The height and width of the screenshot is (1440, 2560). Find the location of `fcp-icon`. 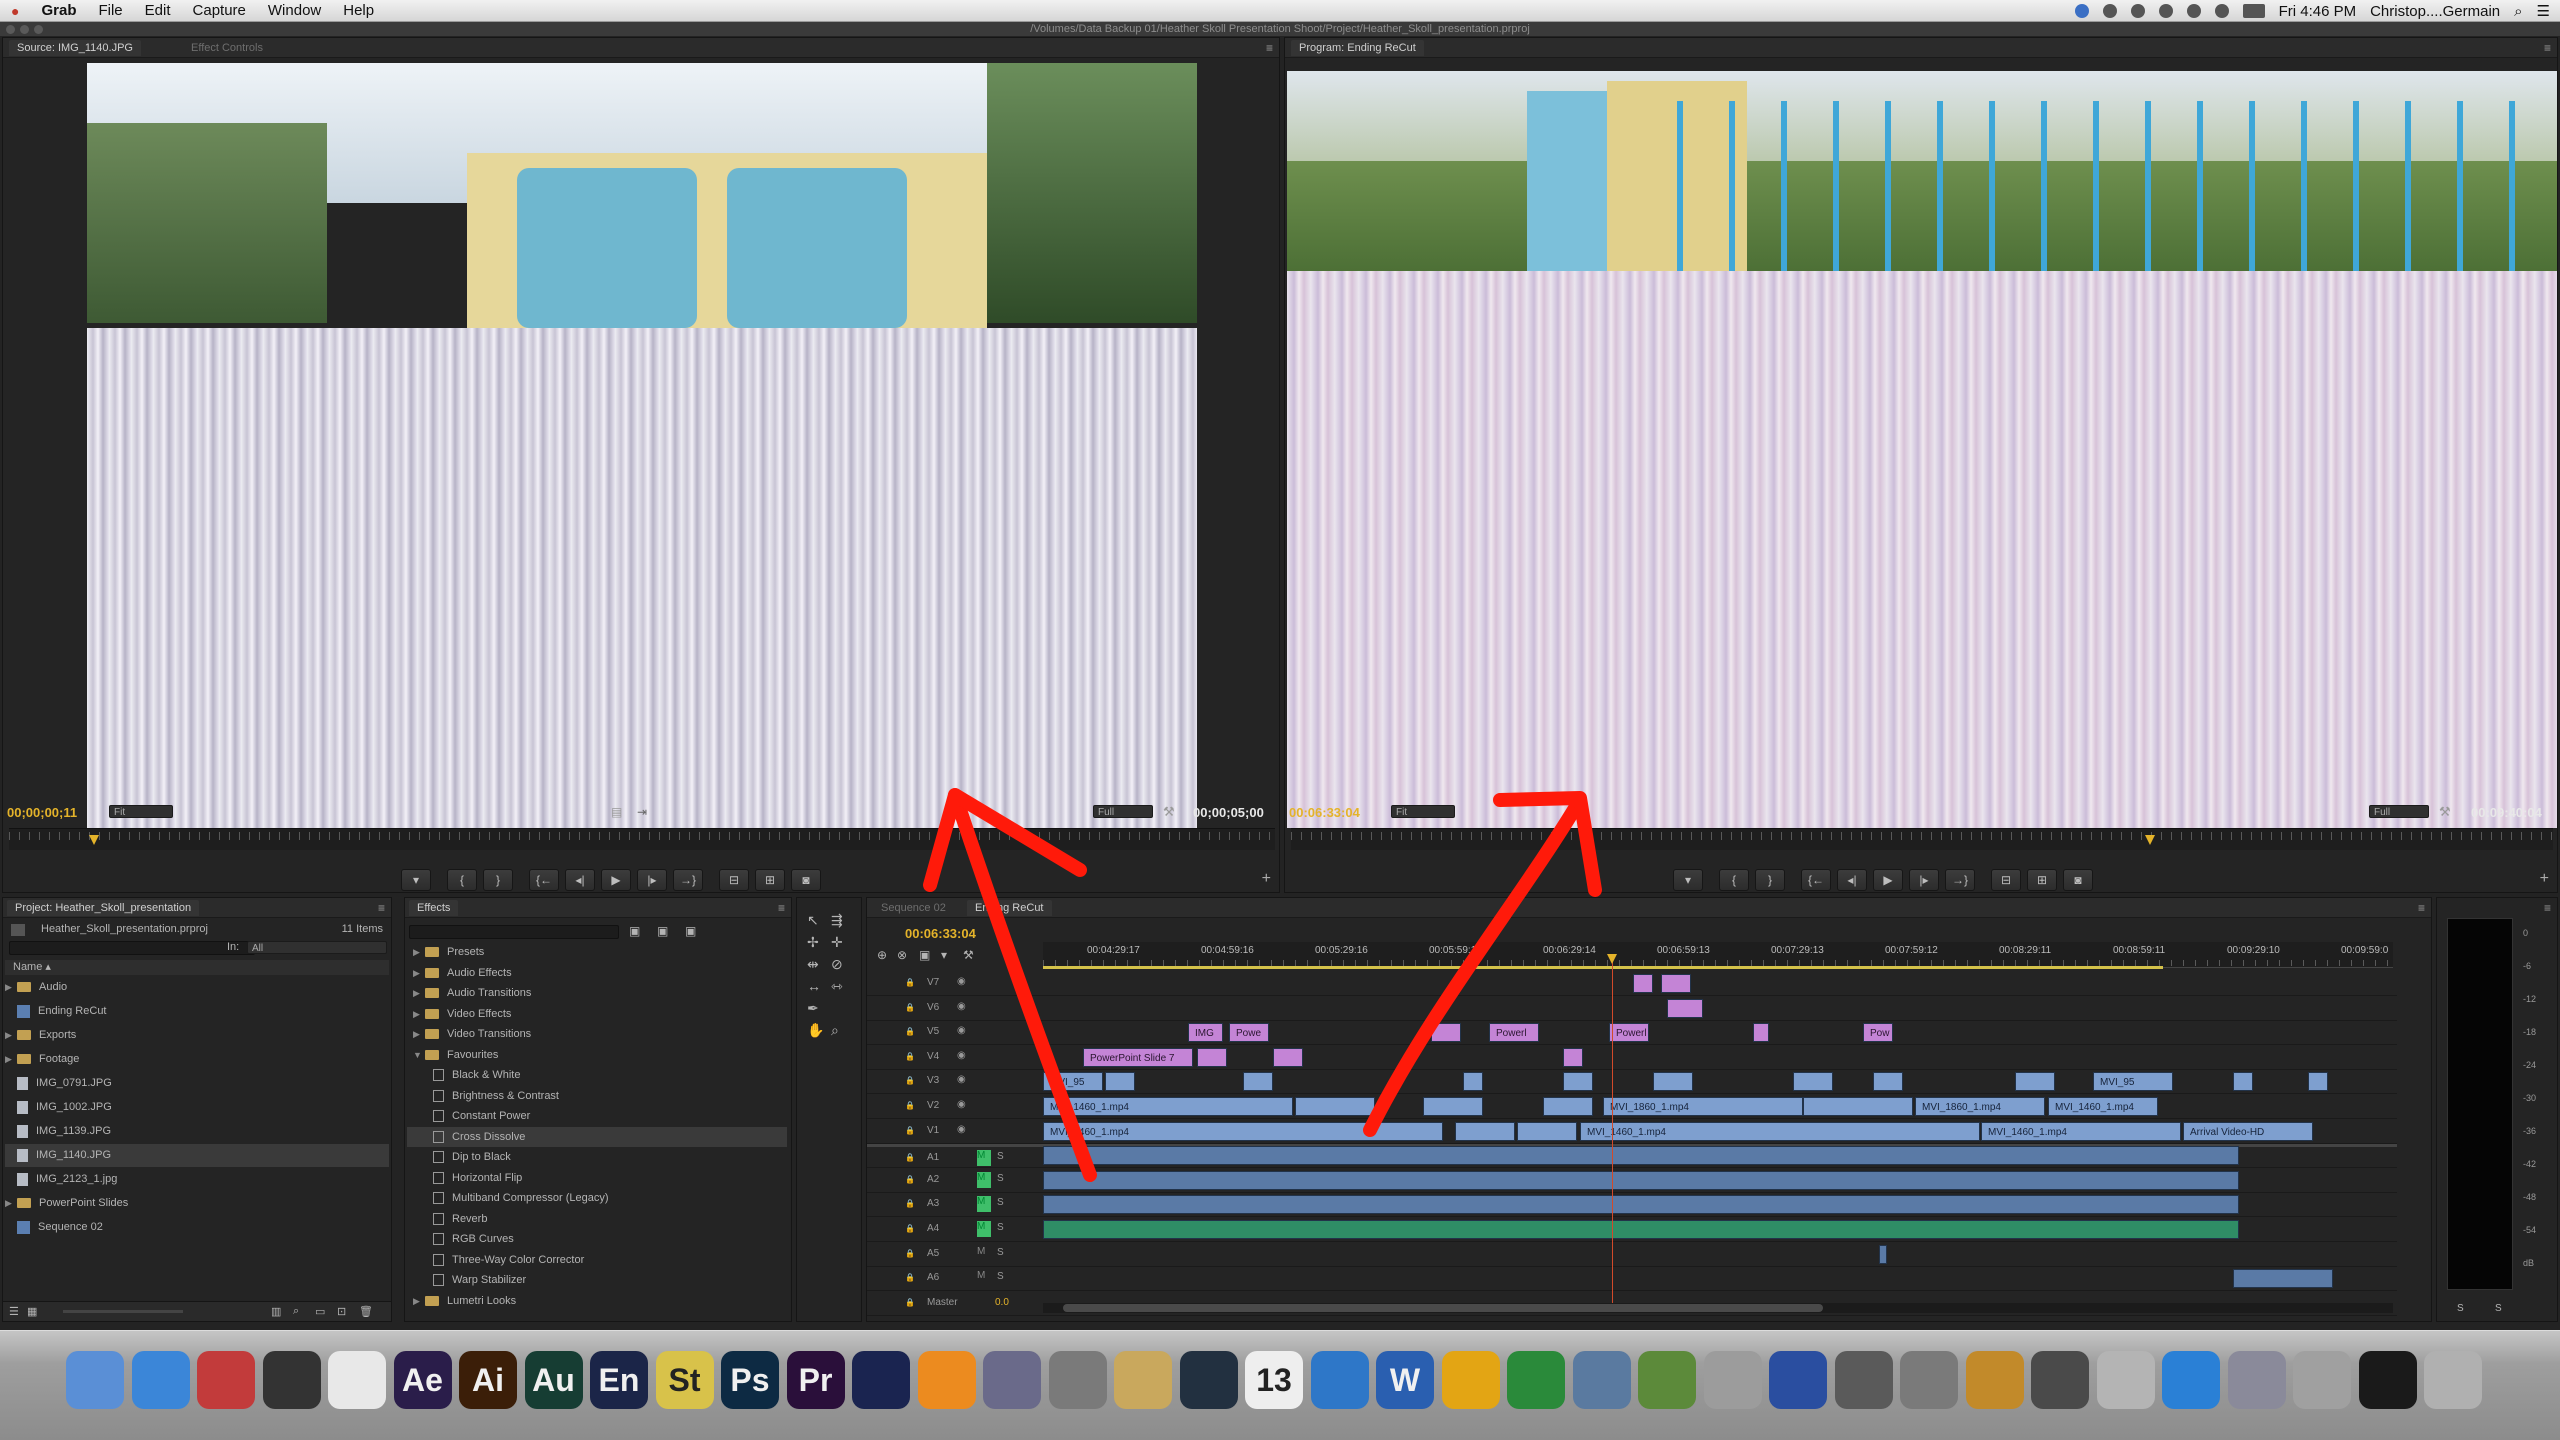

fcp-icon is located at coordinates (291, 1380).